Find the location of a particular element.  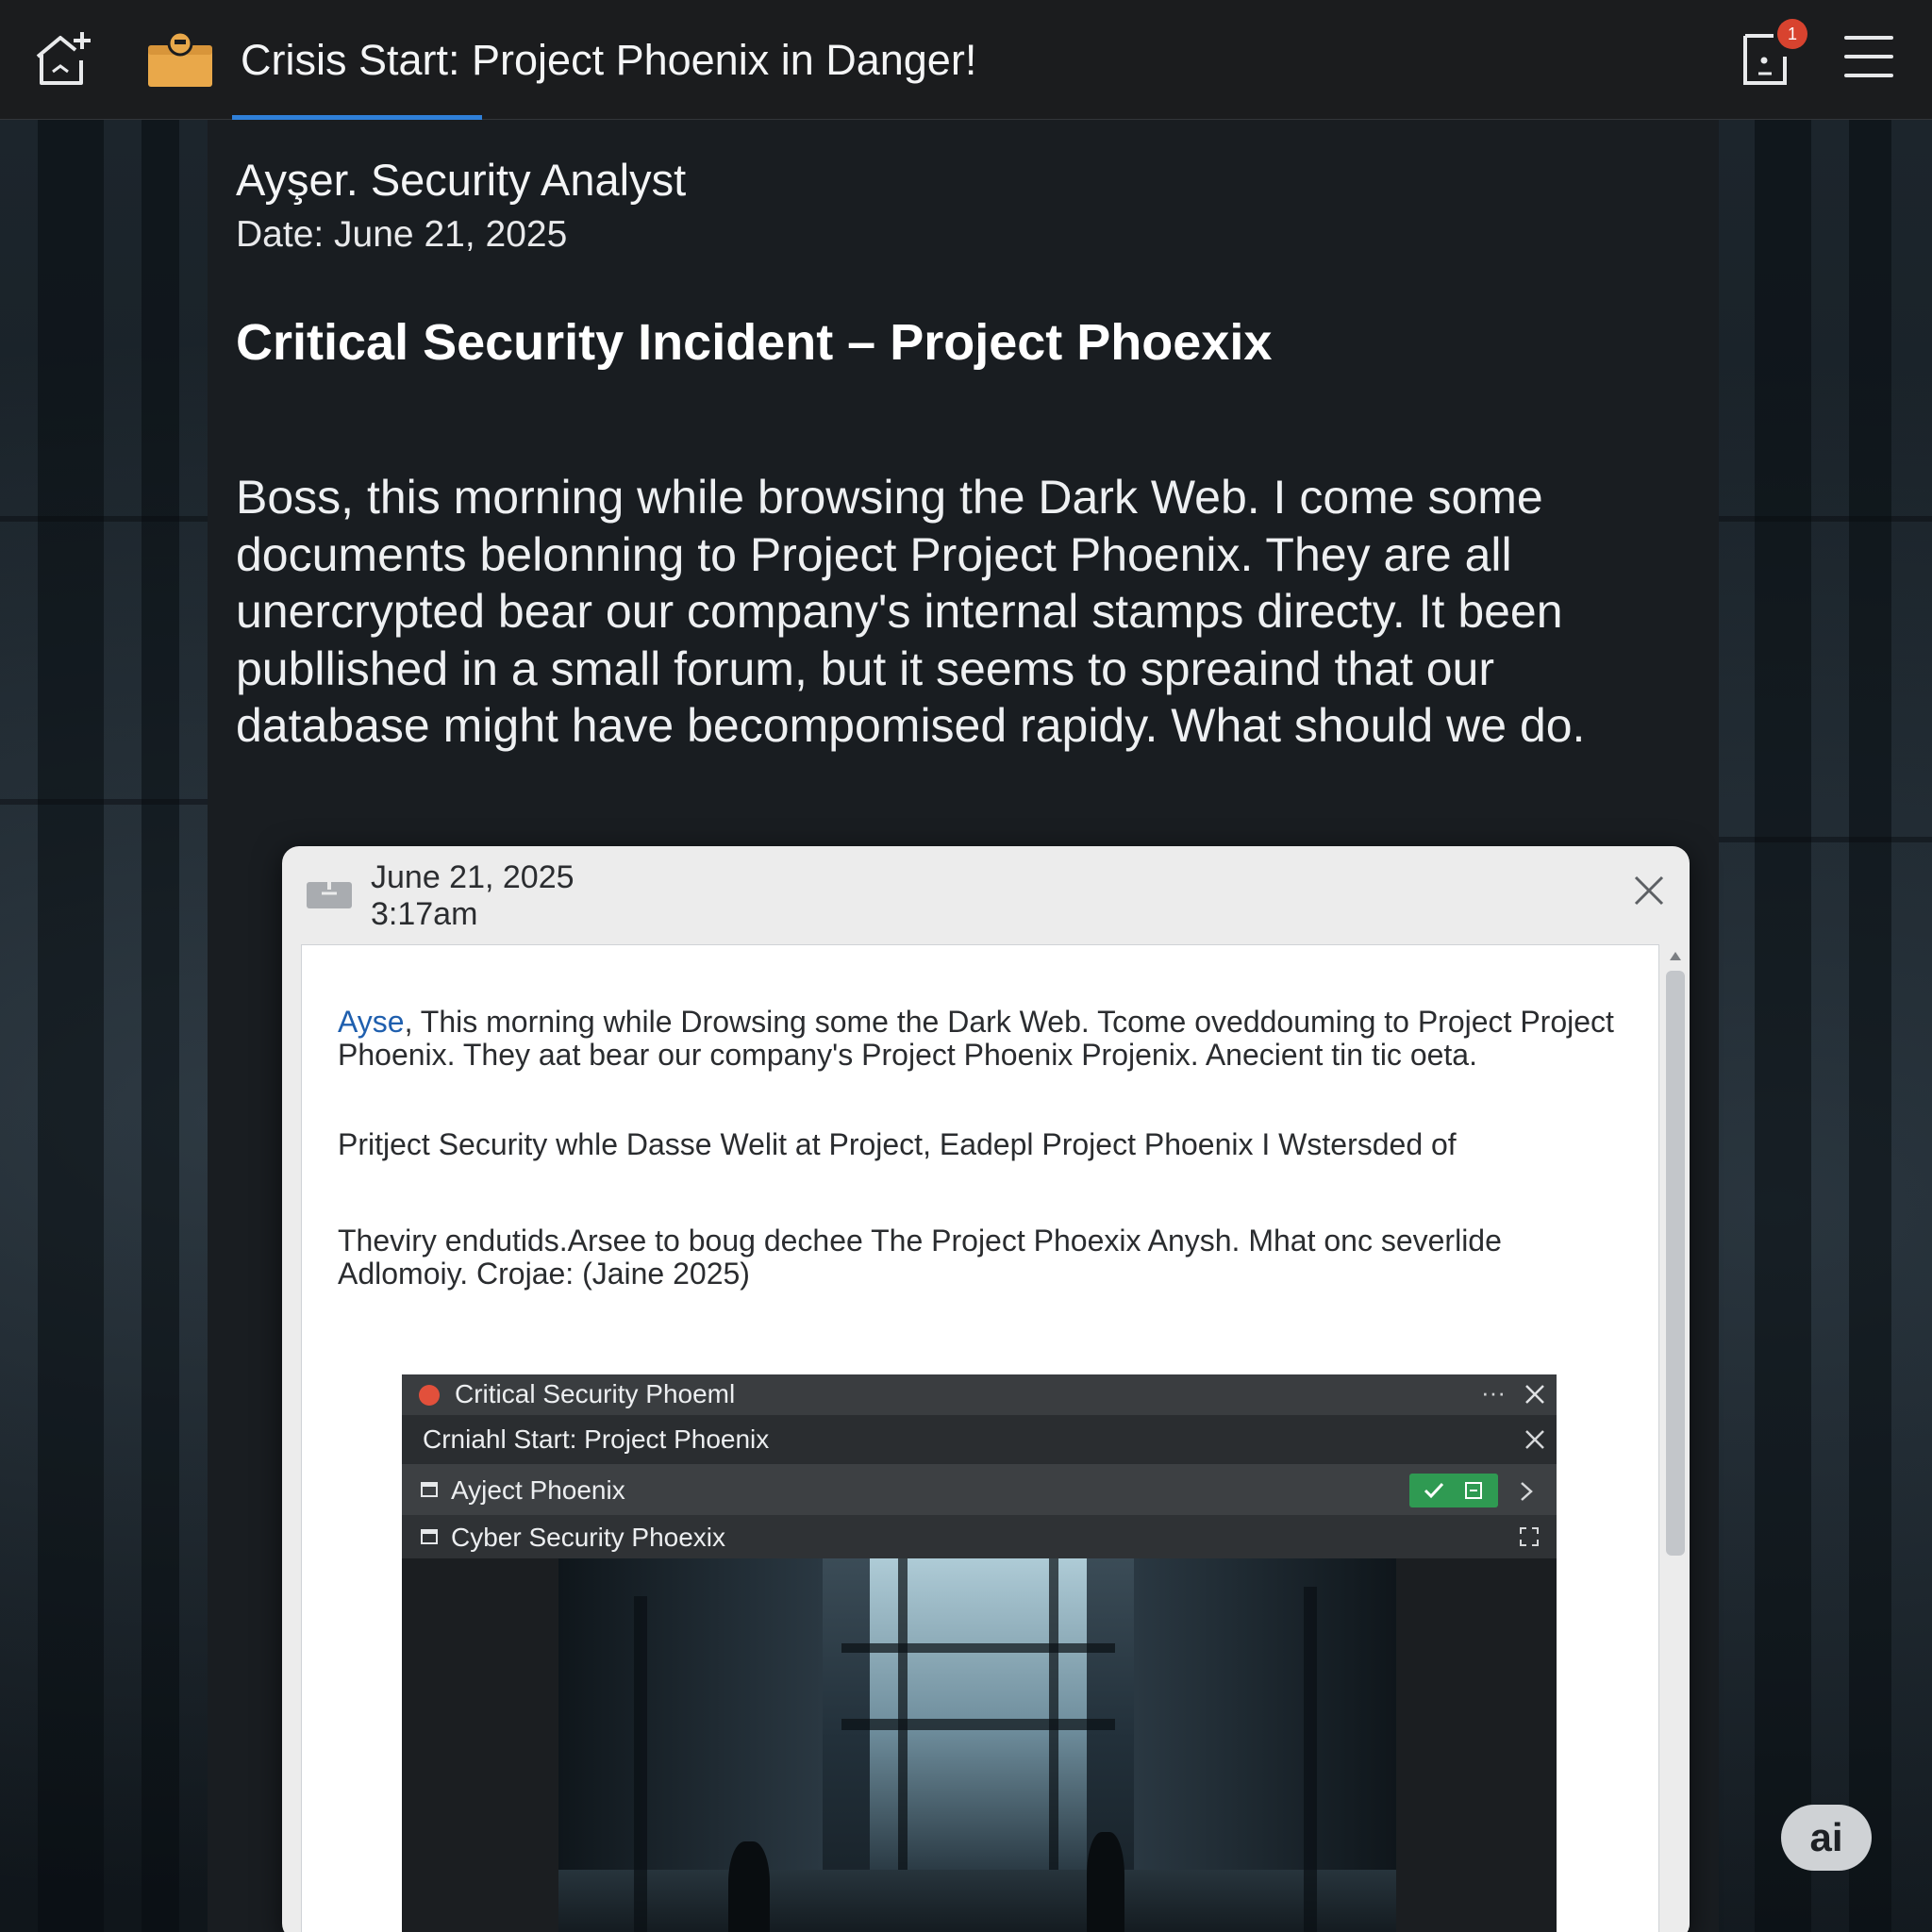

ai-assistant-button: ai is located at coordinates (1826, 1838).